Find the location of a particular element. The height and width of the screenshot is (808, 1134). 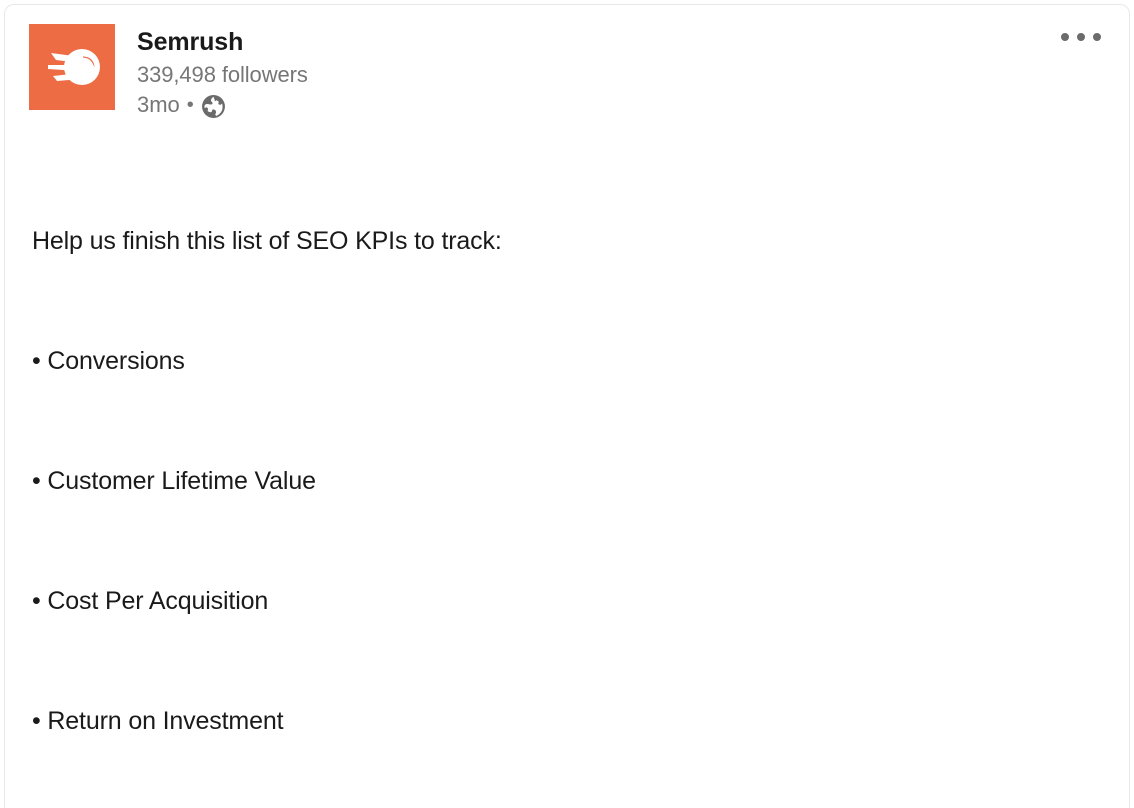

post-header: Semrush 339,498 followers 3mo • is located at coordinates (567, 62).